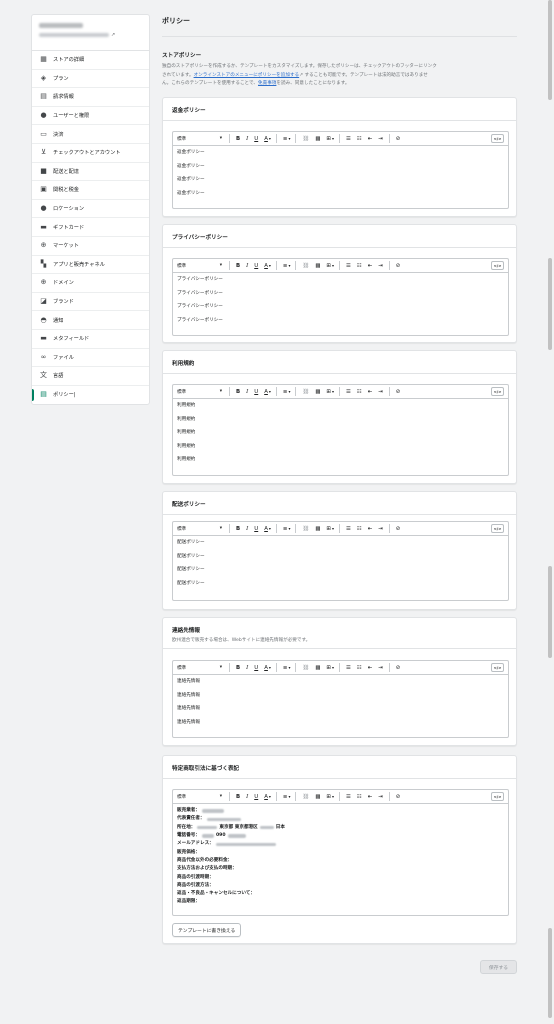 The height and width of the screenshot is (1024, 554). What do you see at coordinates (90, 209) in the screenshot?
I see `sidebar-item-location: ● ロケーション` at bounding box center [90, 209].